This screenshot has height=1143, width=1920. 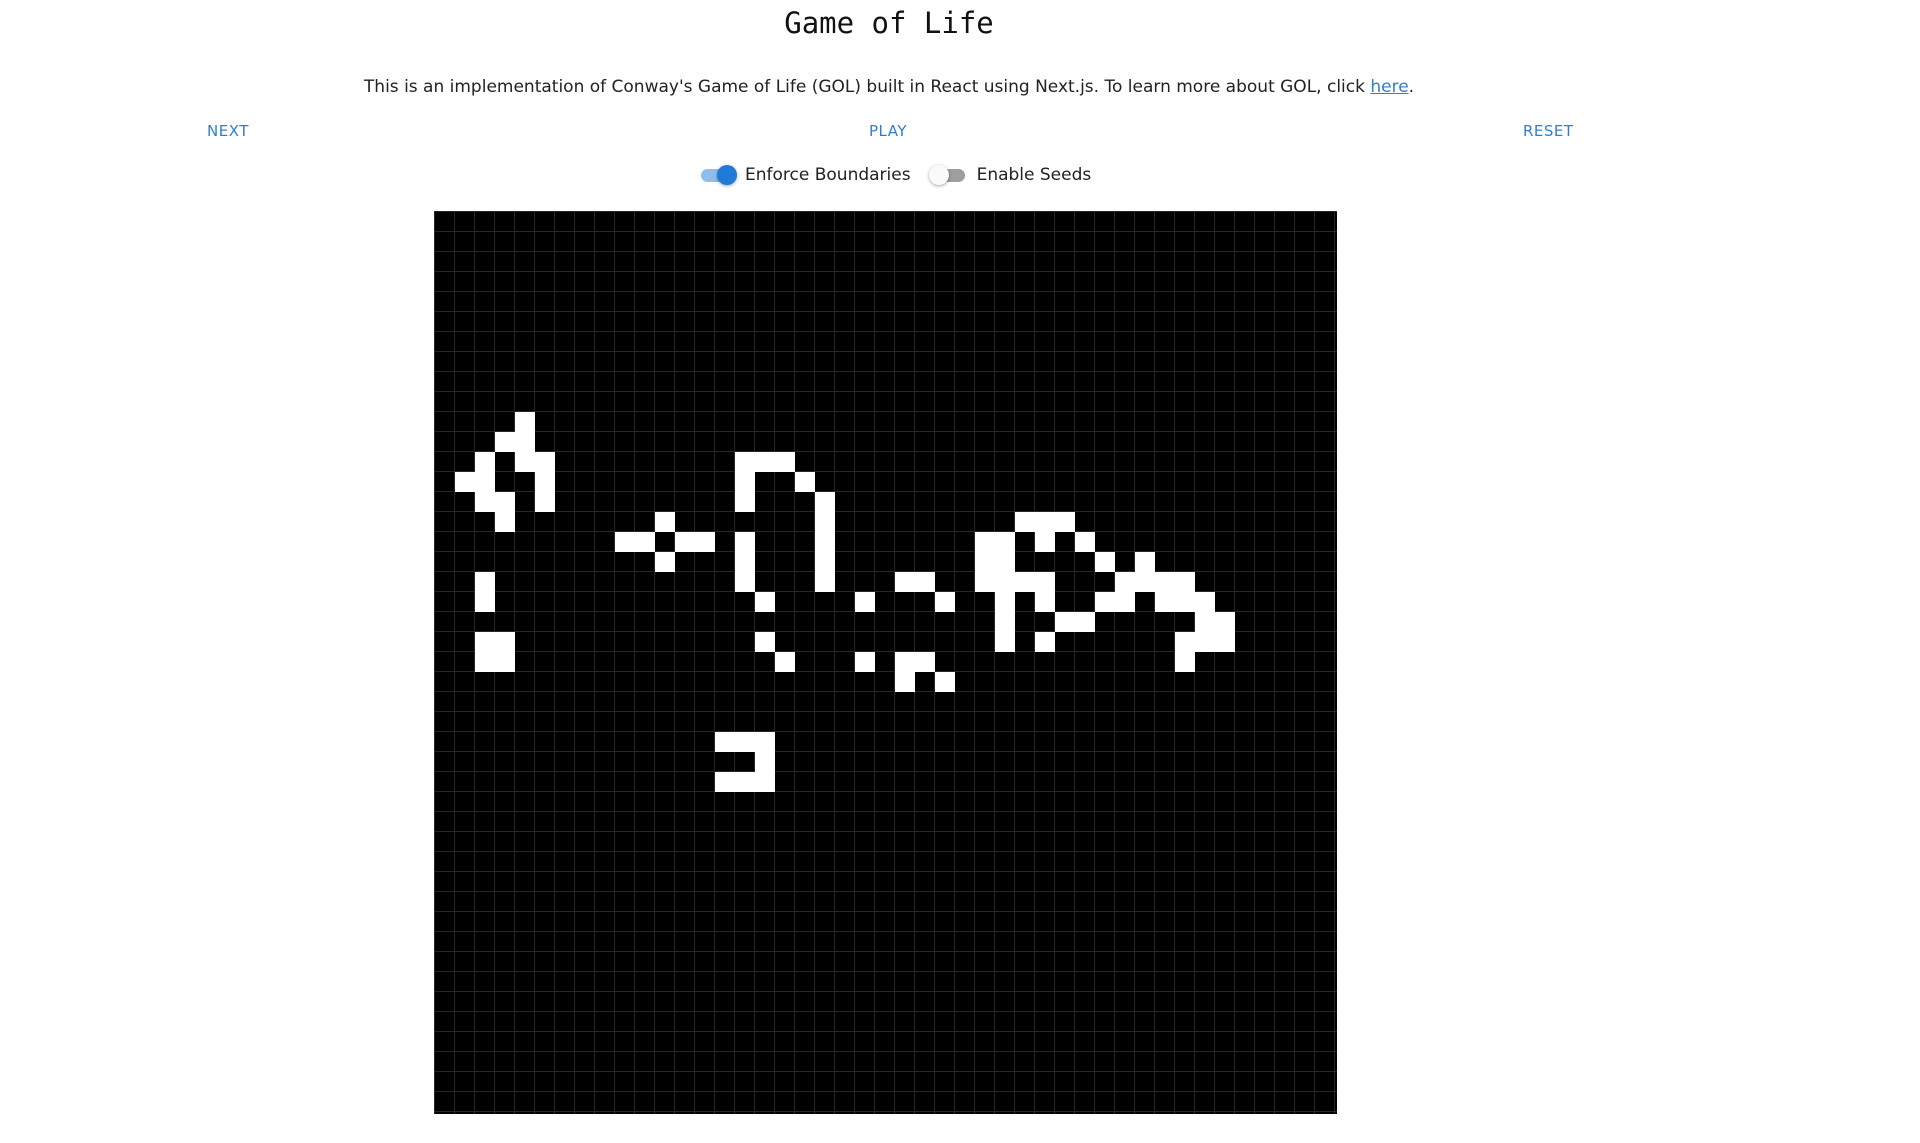 I want to click on play-button: PLAY, so click(x=888, y=131).